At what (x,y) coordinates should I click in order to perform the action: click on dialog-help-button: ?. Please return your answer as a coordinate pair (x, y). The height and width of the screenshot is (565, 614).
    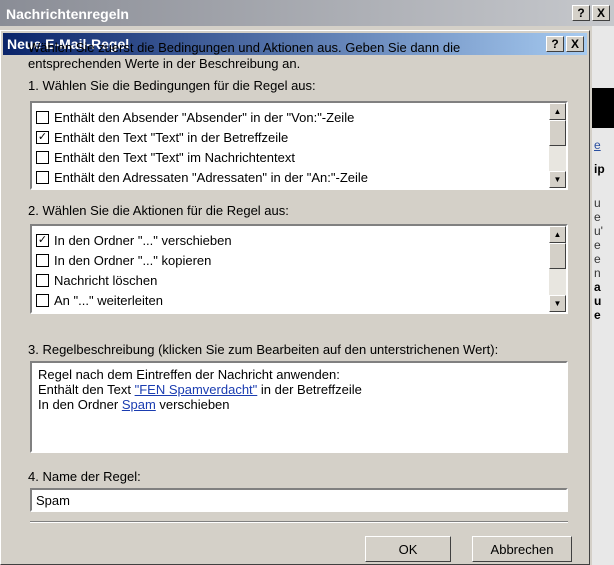
    Looking at the image, I should click on (555, 44).